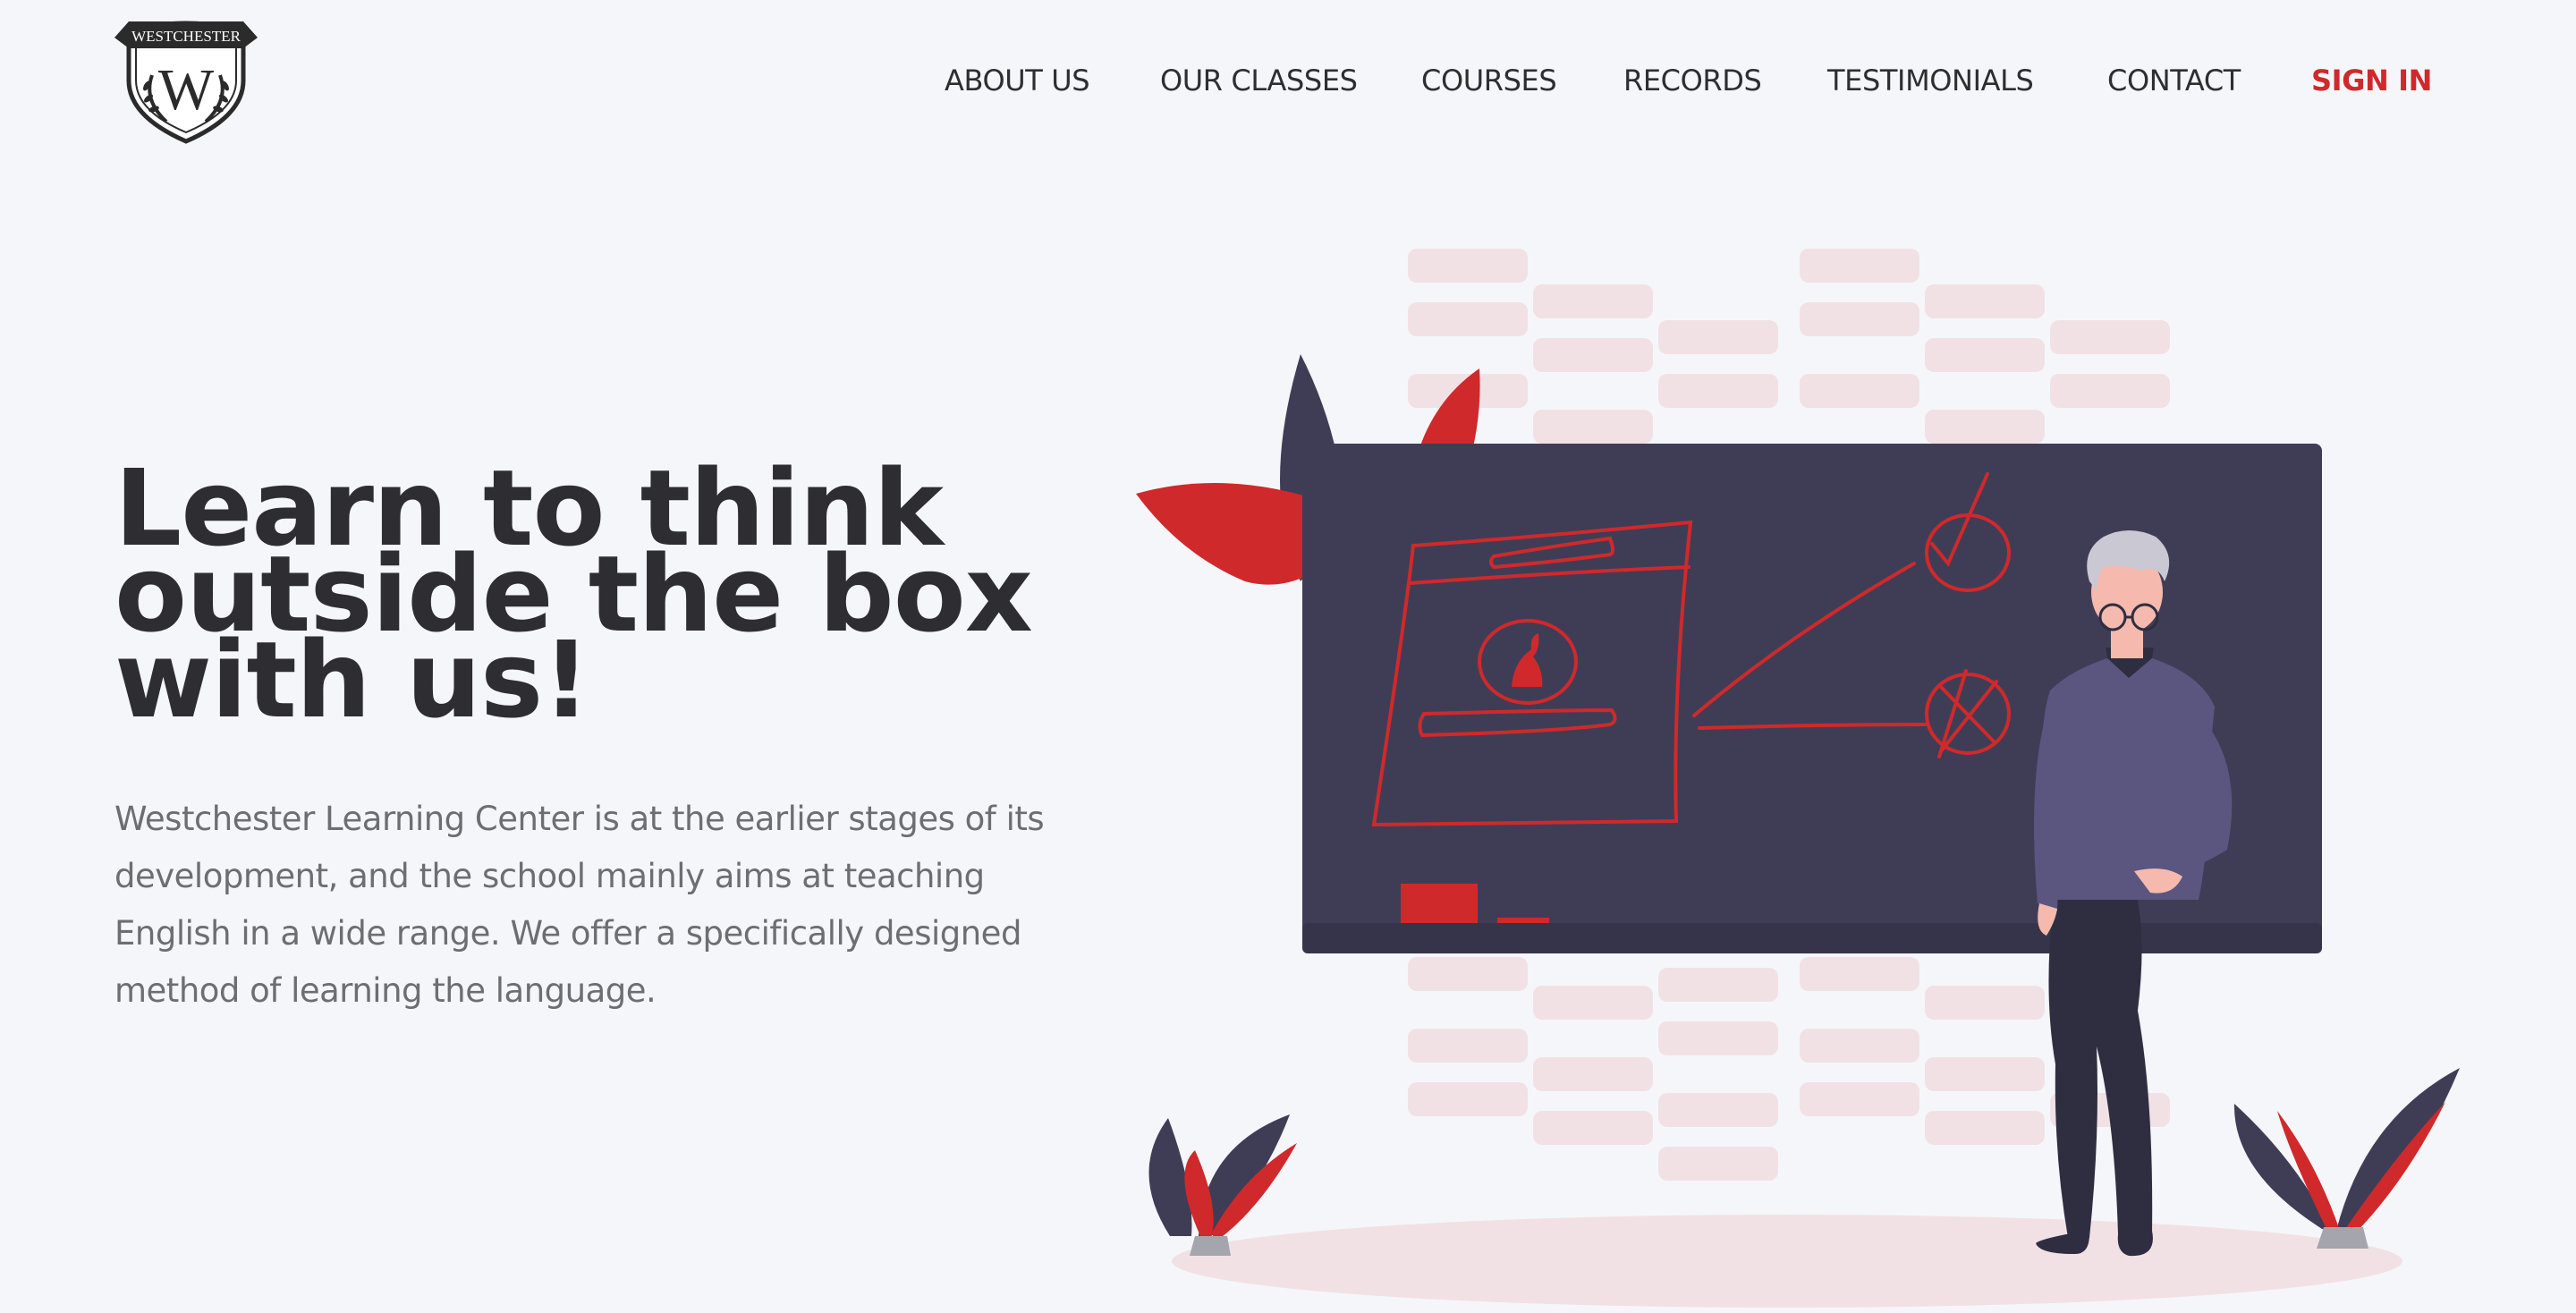  Describe the element at coordinates (1222, 1185) in the screenshot. I see `plant-left` at that location.